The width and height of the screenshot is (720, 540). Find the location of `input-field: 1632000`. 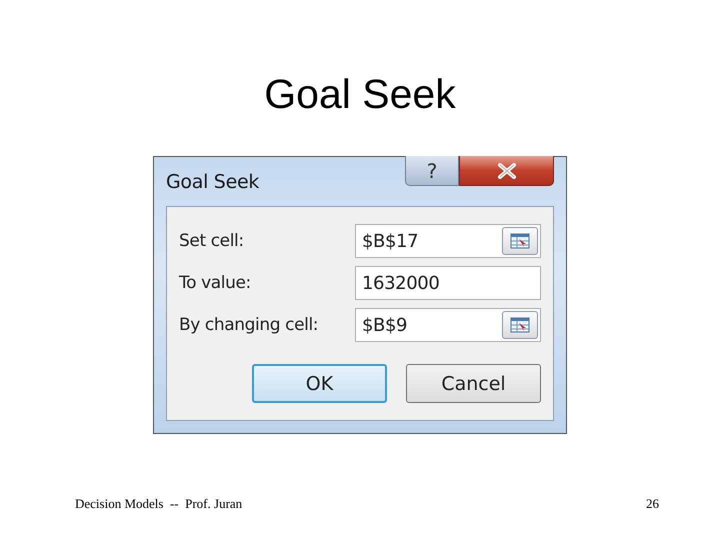

input-field: 1632000 is located at coordinates (448, 283).